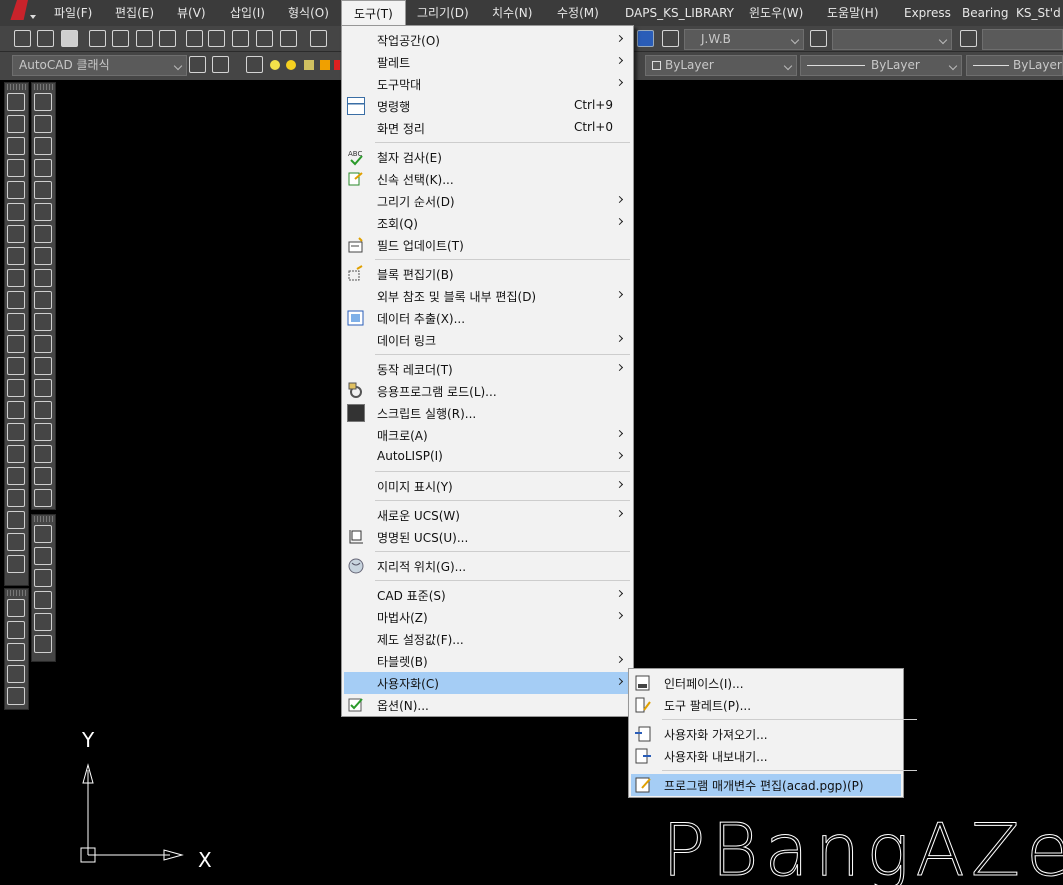 The width and height of the screenshot is (1063, 885). What do you see at coordinates (45, 38) in the screenshot?
I see `open-file-icon` at bounding box center [45, 38].